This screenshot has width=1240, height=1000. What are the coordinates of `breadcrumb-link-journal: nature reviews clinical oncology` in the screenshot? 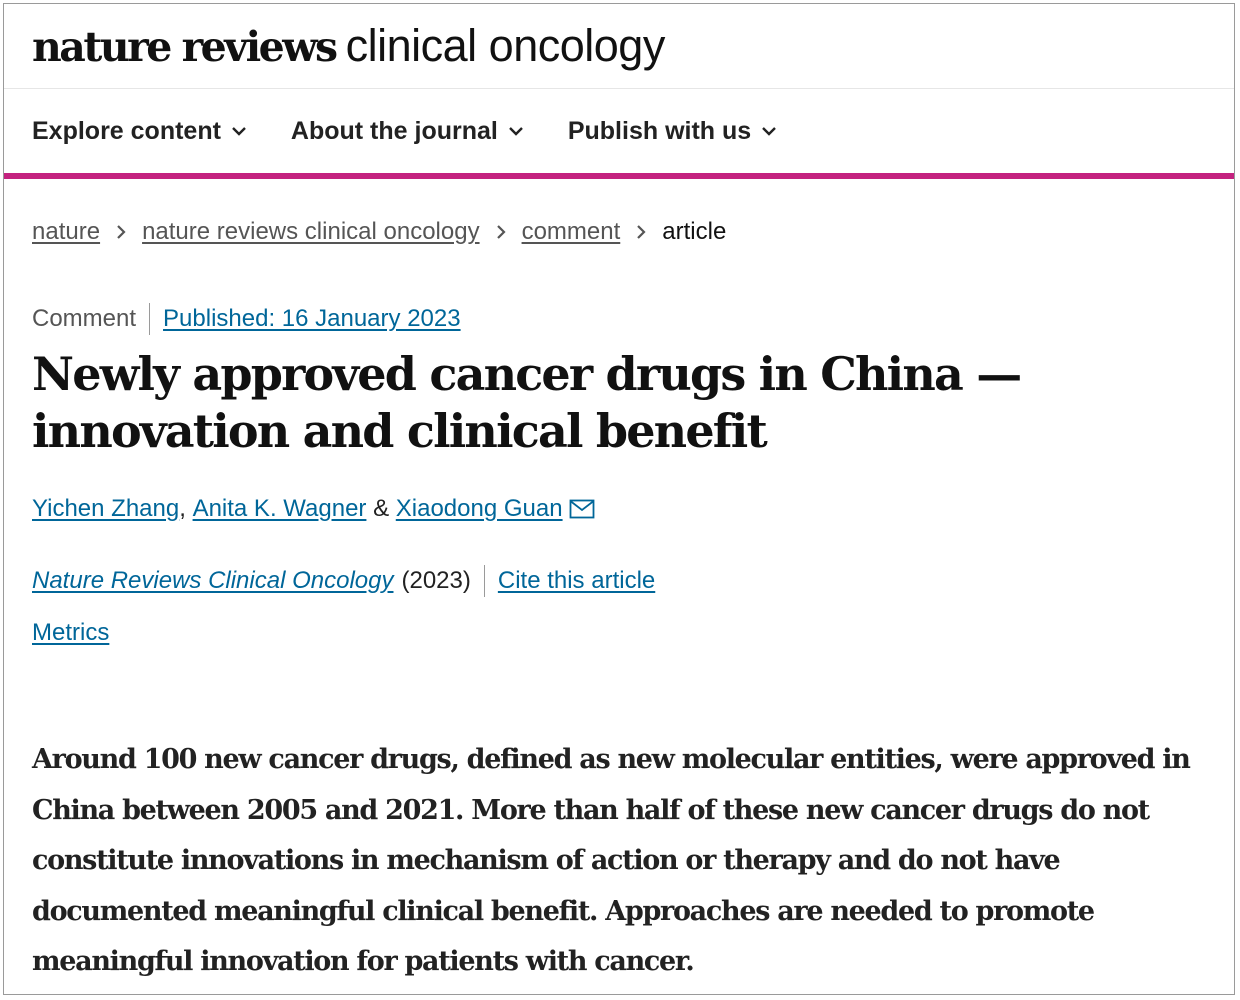 It's located at (311, 232).